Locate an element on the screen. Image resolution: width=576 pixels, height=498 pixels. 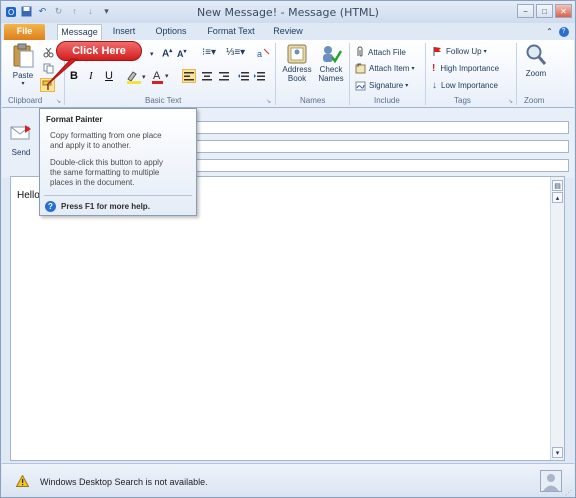
clear-formatting-icon: a is located at coordinates (263, 53).